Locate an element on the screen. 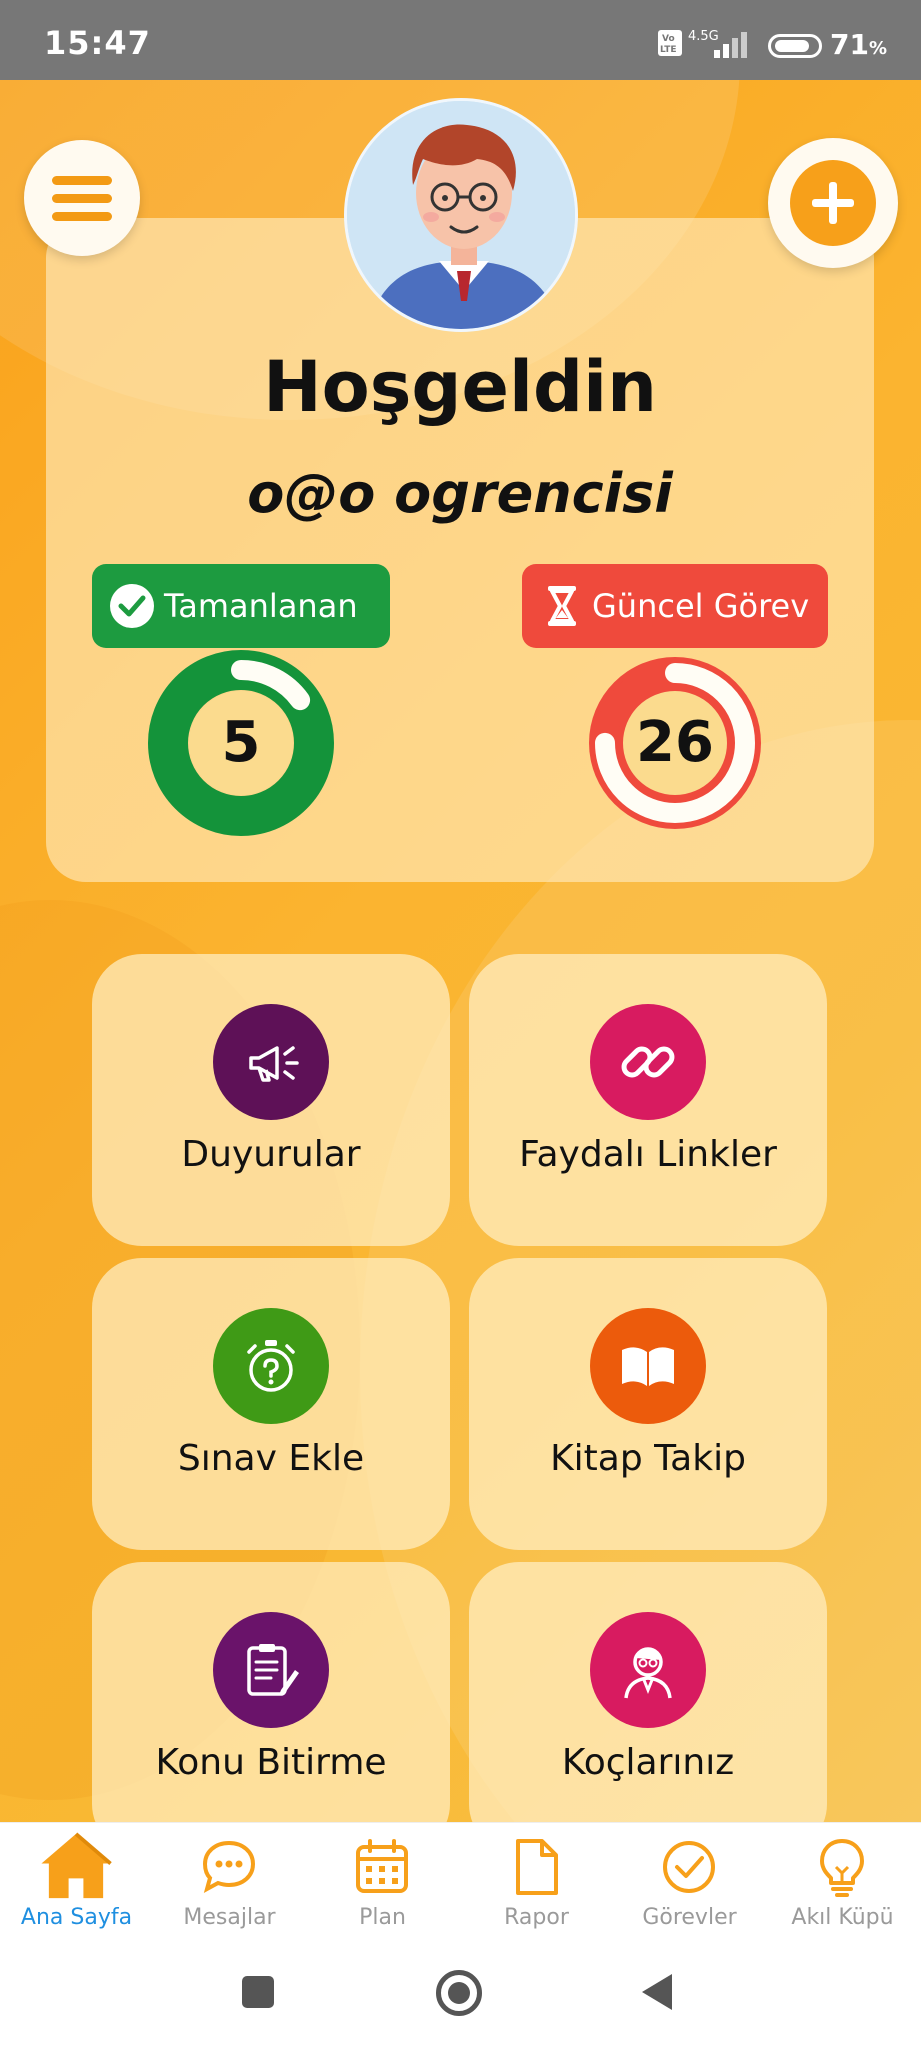  lightbulb-icon is located at coordinates (842, 1868).